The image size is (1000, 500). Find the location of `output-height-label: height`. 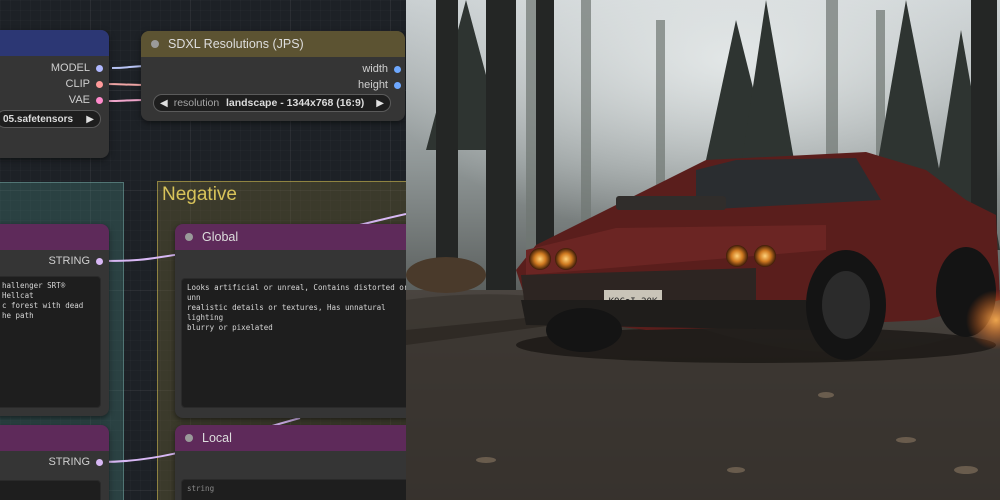

output-height-label: height is located at coordinates (373, 85).